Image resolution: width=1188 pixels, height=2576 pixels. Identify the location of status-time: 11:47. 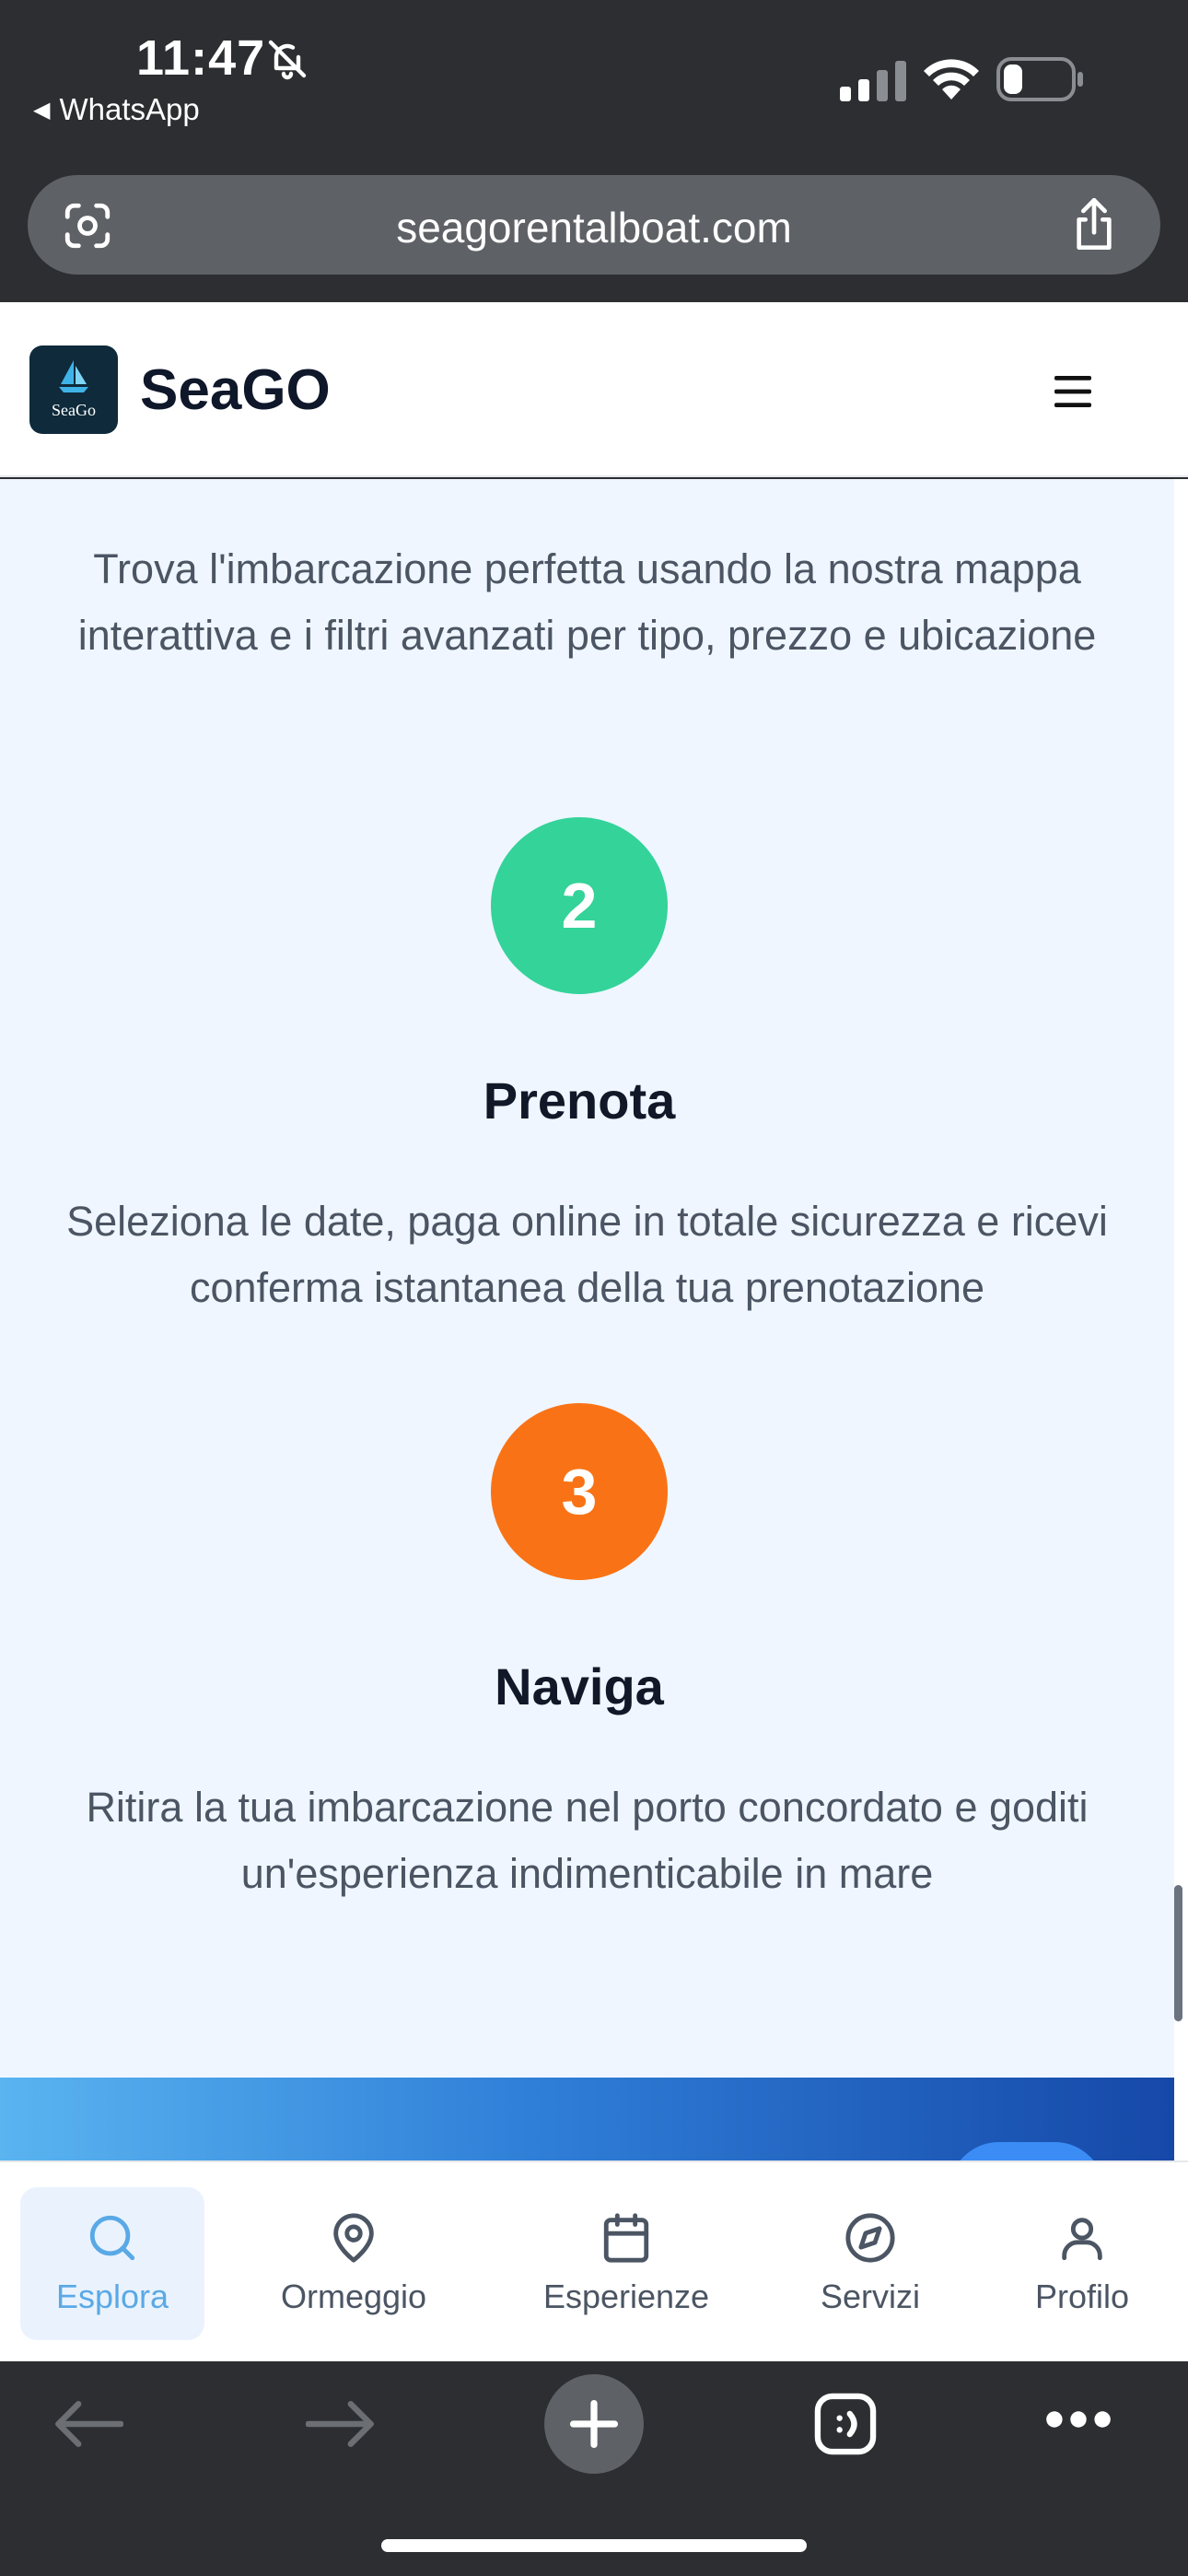
(201, 58).